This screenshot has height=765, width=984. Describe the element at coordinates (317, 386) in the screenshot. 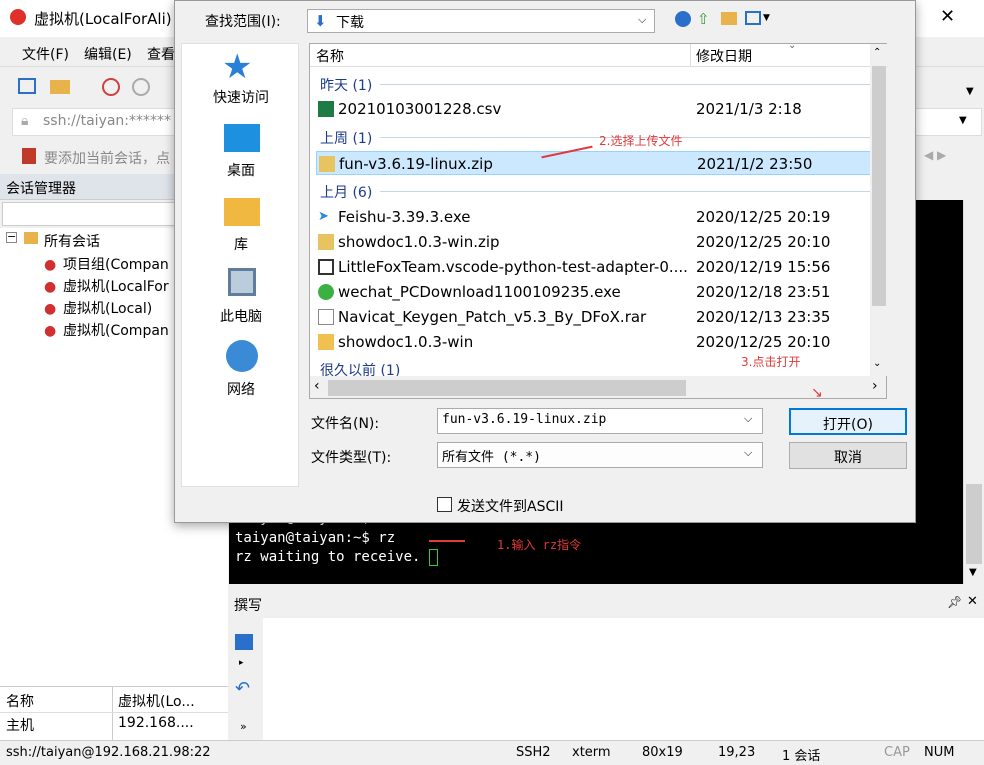

I see `scroll-left-icon: ‹` at that location.